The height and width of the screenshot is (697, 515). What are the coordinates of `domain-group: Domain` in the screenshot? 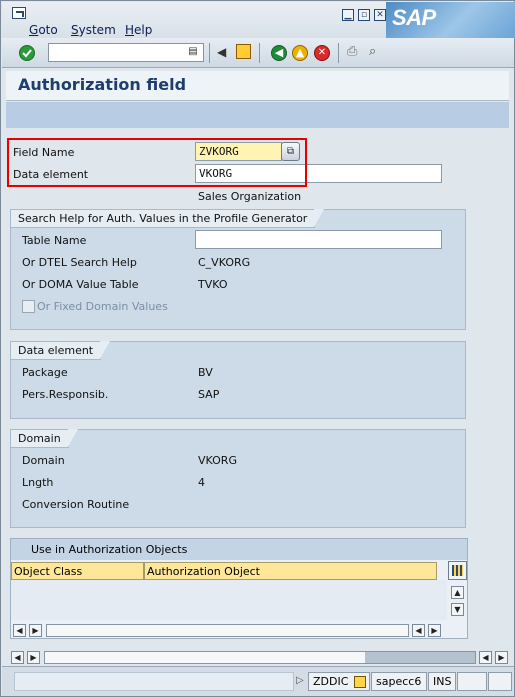 It's located at (238, 478).